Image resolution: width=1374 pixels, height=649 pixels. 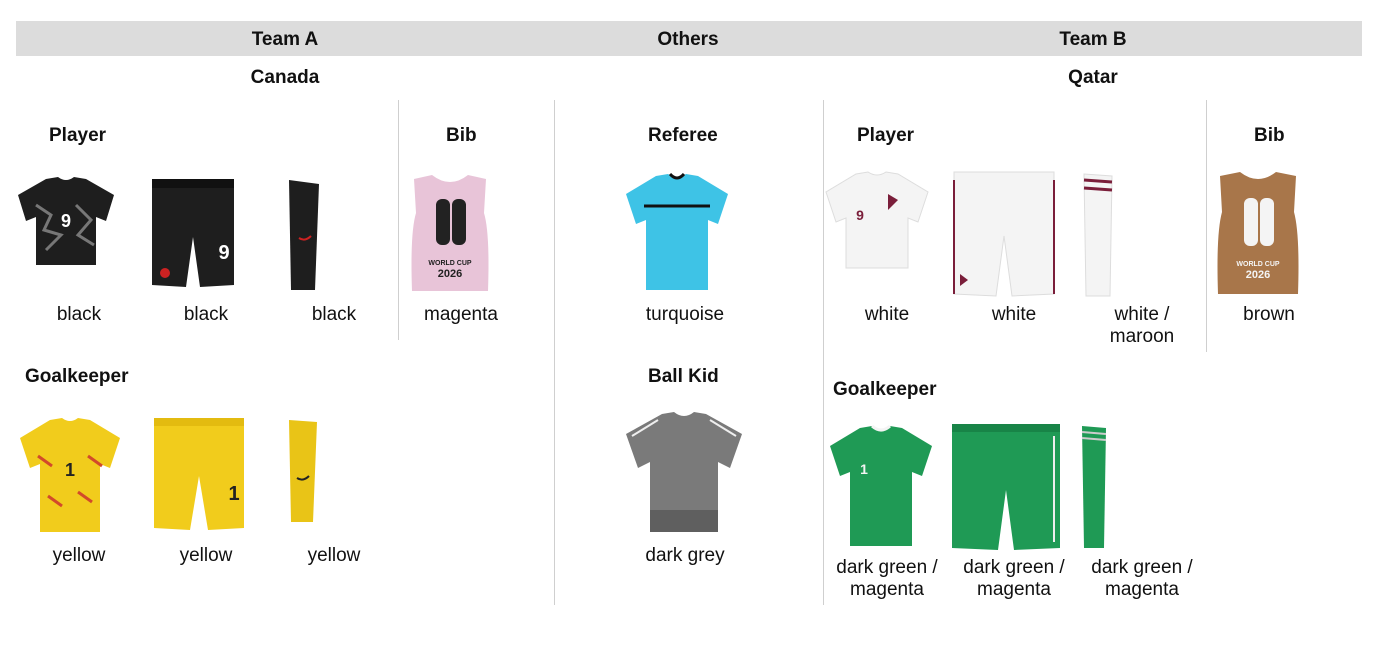 What do you see at coordinates (688, 39) in the screenshot?
I see `others-header: Others` at bounding box center [688, 39].